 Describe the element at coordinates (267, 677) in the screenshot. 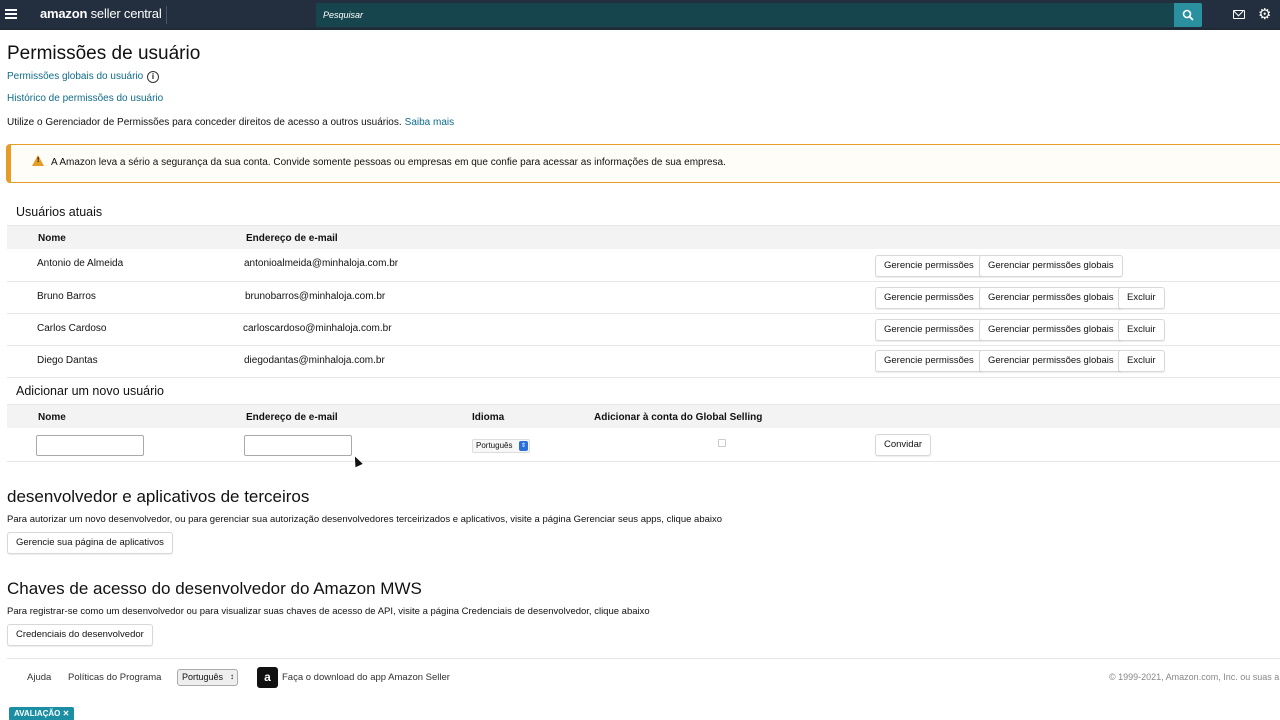

I see `amazon-app-icon: a` at that location.